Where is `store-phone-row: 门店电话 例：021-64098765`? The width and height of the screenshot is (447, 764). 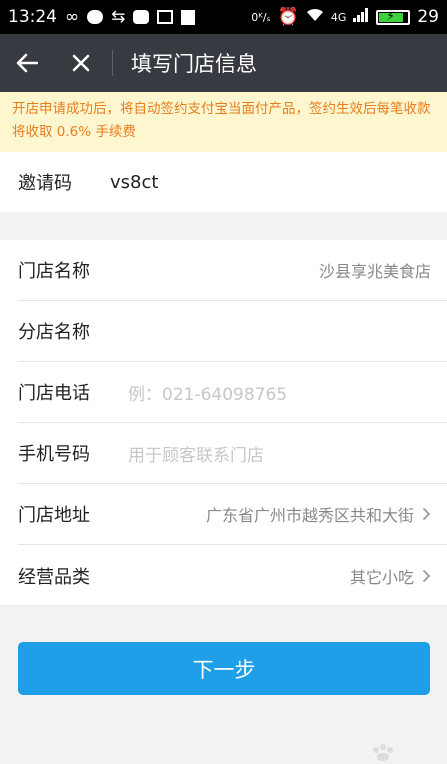 store-phone-row: 门店电话 例：021-64098765 is located at coordinates (232, 392).